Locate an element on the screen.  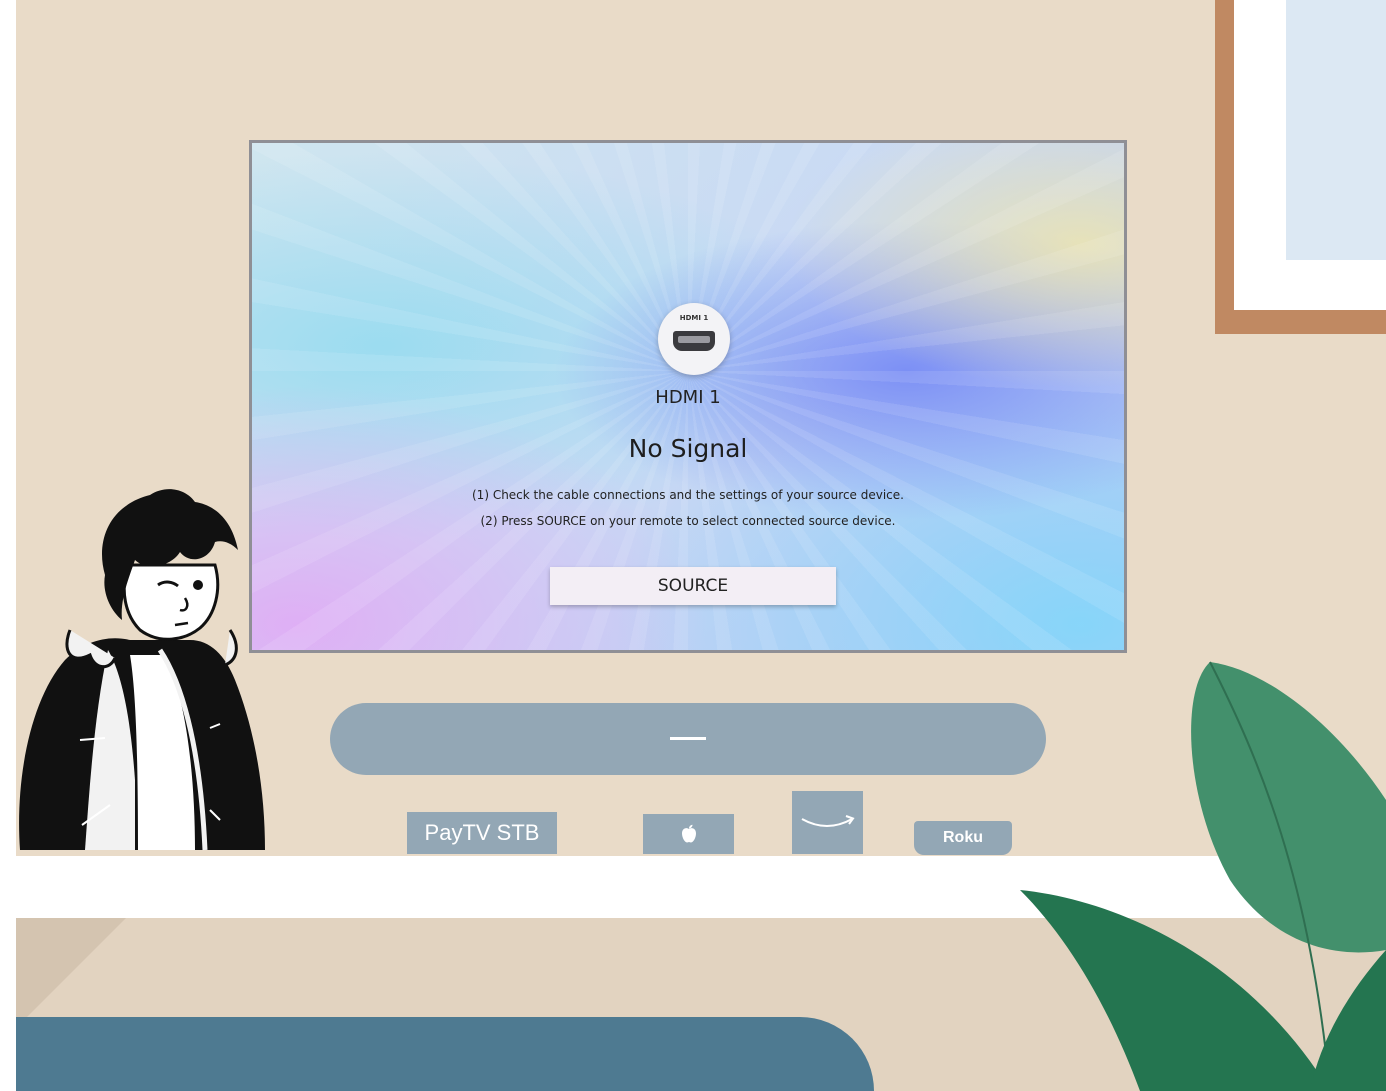
person-illustration is located at coordinates (142, 670).